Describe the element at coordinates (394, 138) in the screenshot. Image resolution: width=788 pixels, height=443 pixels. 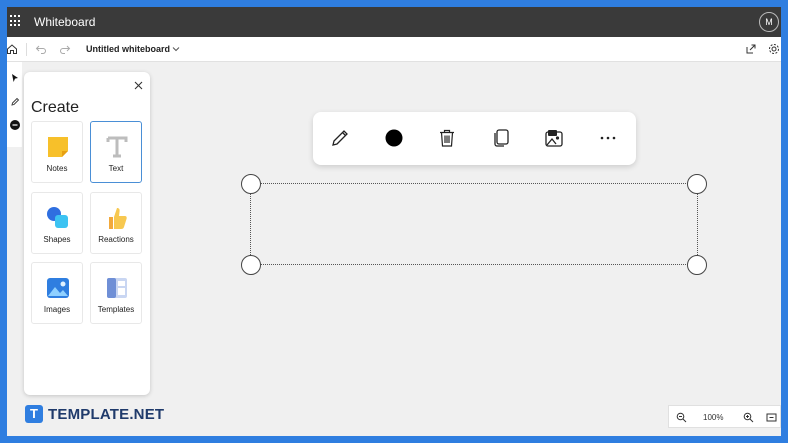
I see `color-fill-icon` at that location.